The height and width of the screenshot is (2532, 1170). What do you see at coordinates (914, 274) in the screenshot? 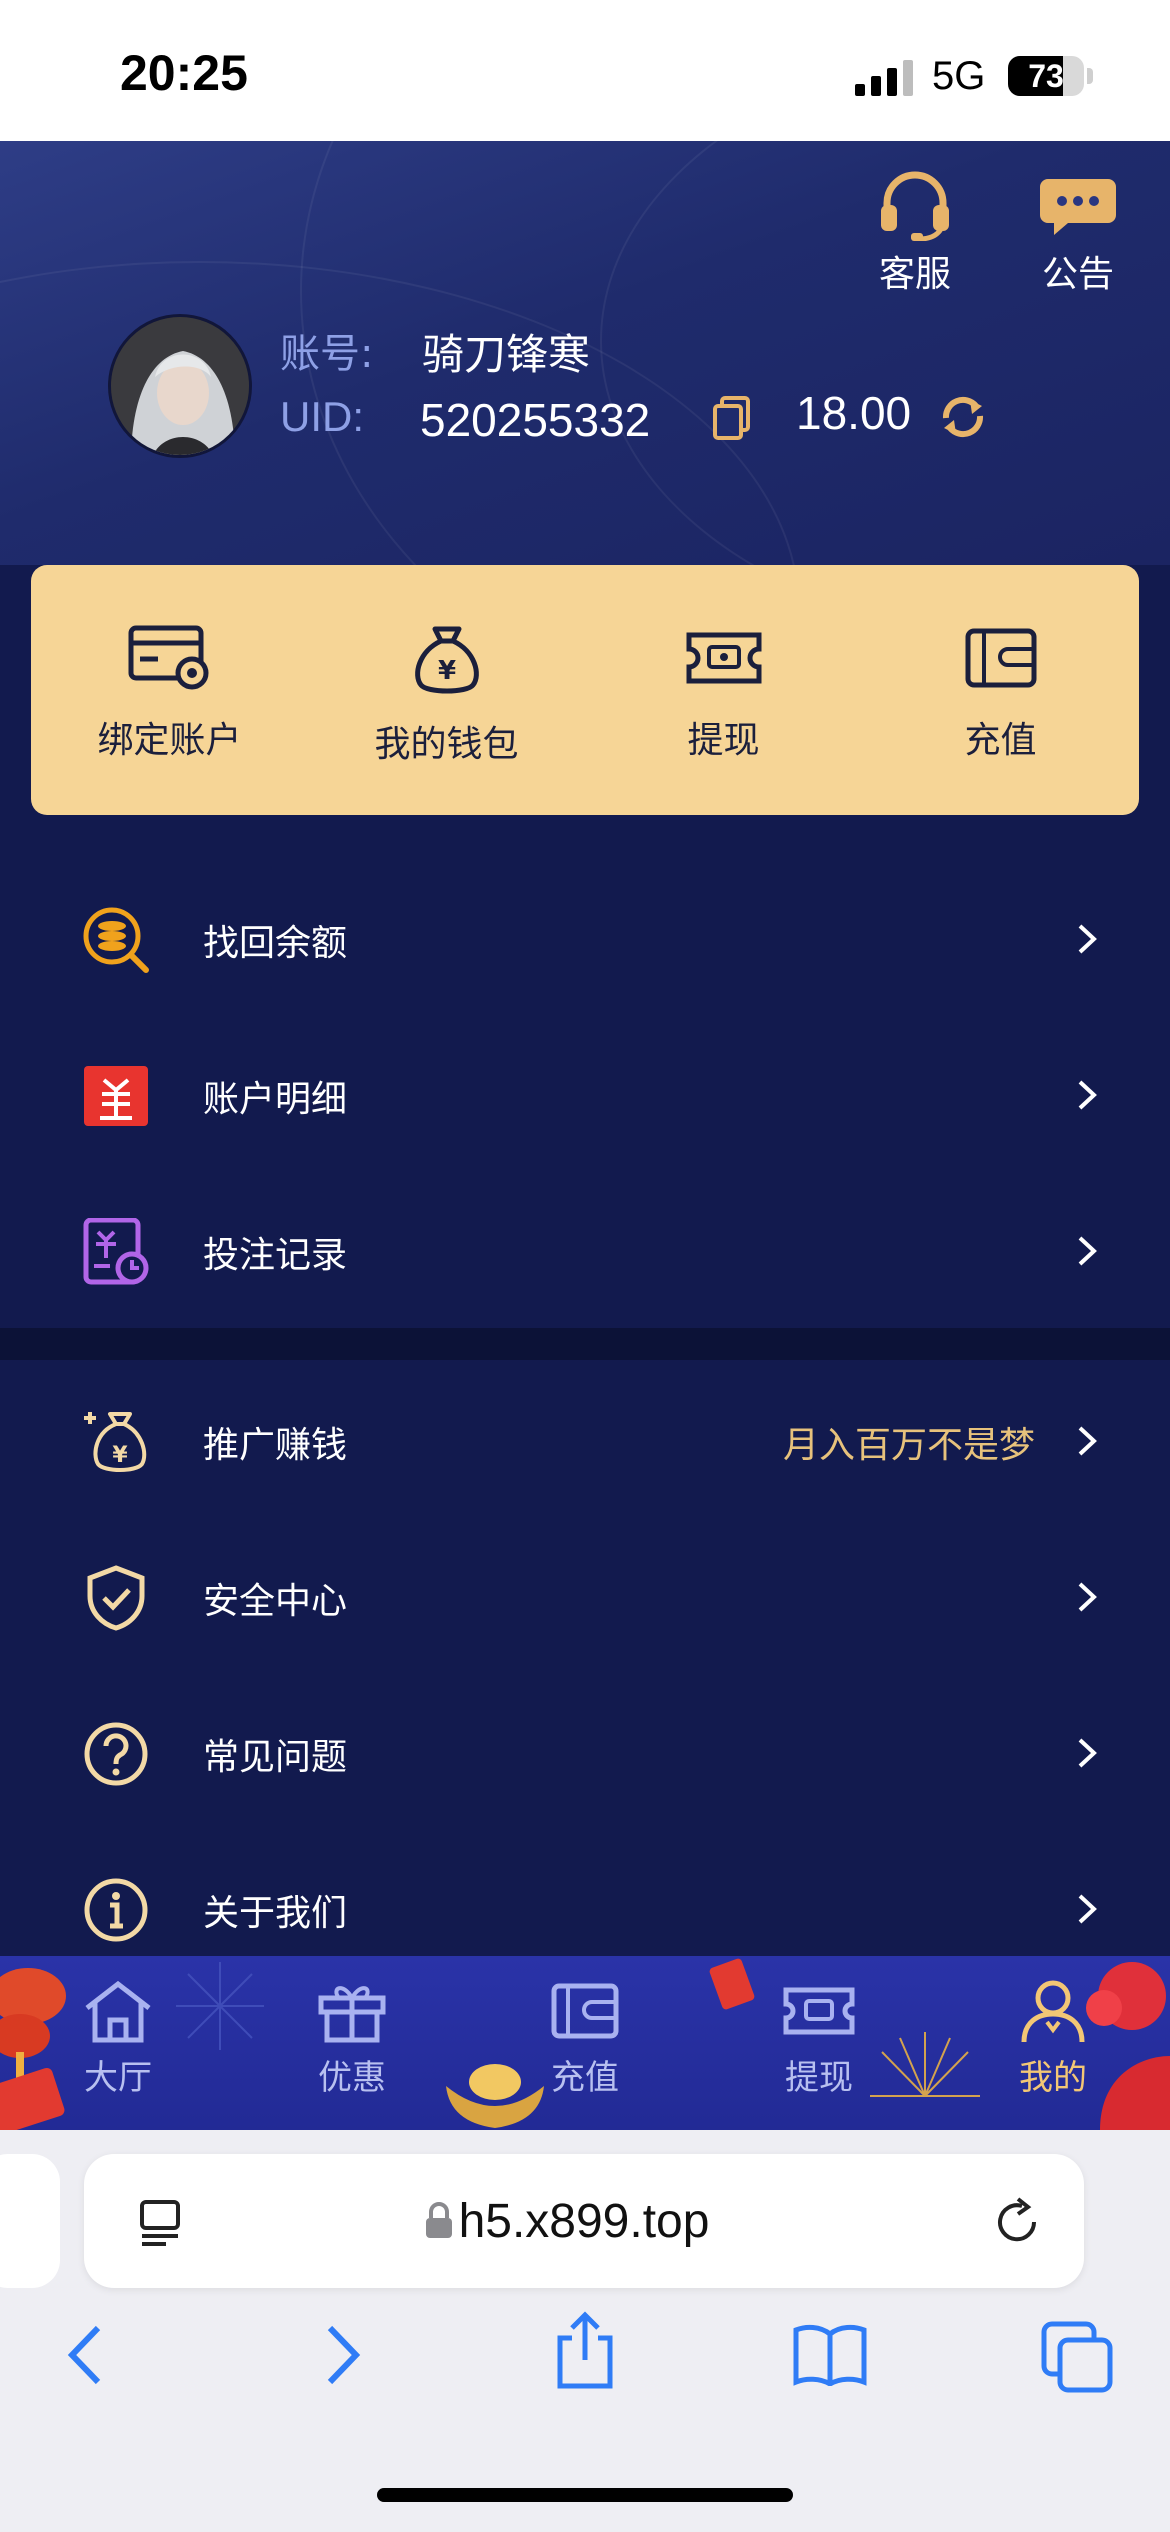
I see `customer-service-label: 客服` at bounding box center [914, 274].